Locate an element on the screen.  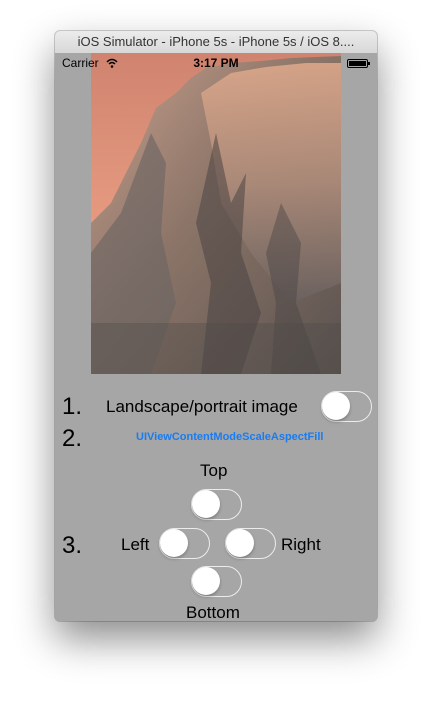
top-label: Top is located at coordinates (214, 470).